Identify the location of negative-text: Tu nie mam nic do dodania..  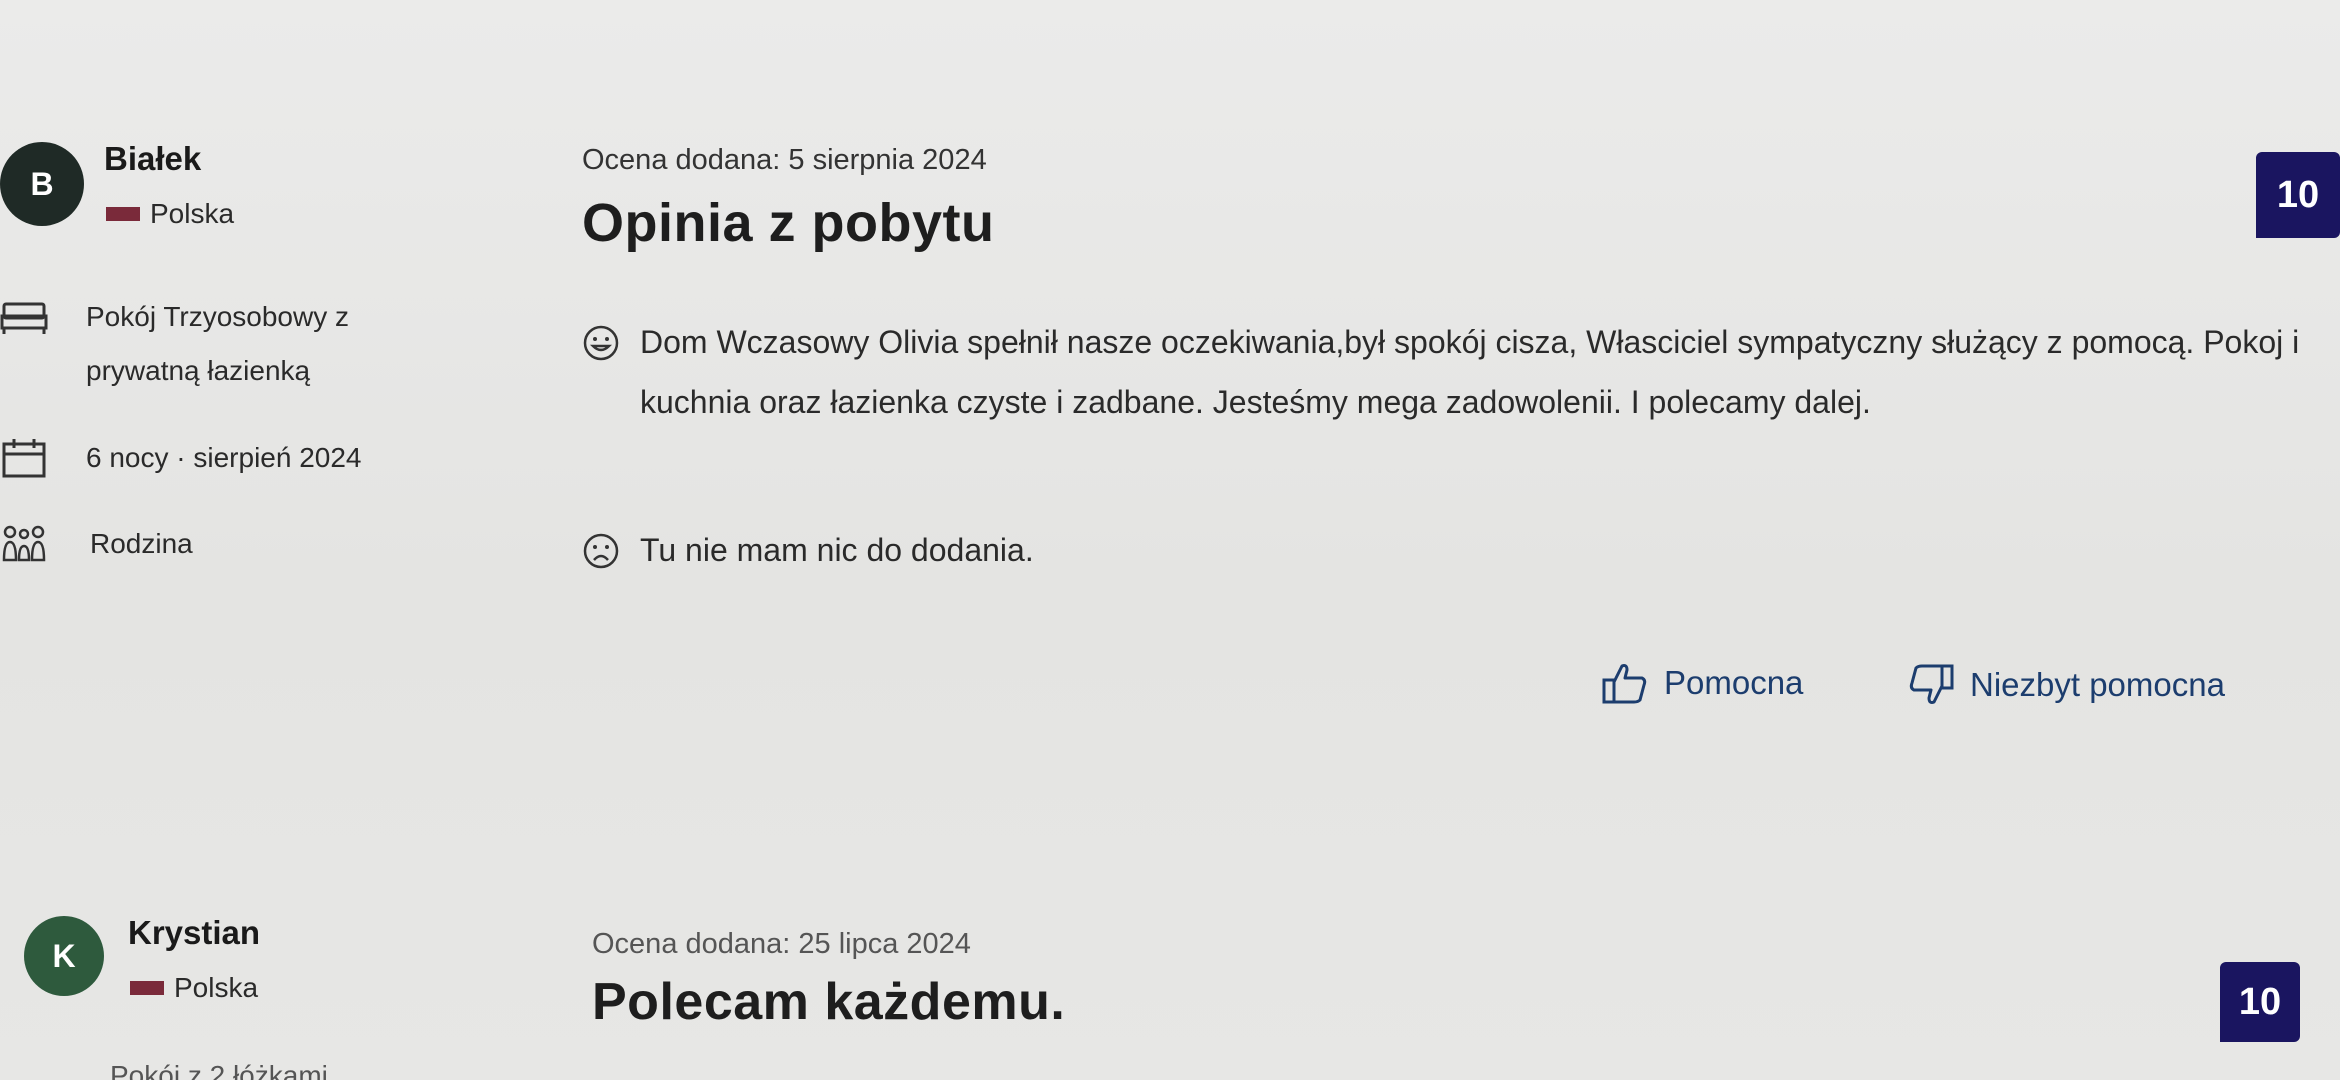
(837, 550).